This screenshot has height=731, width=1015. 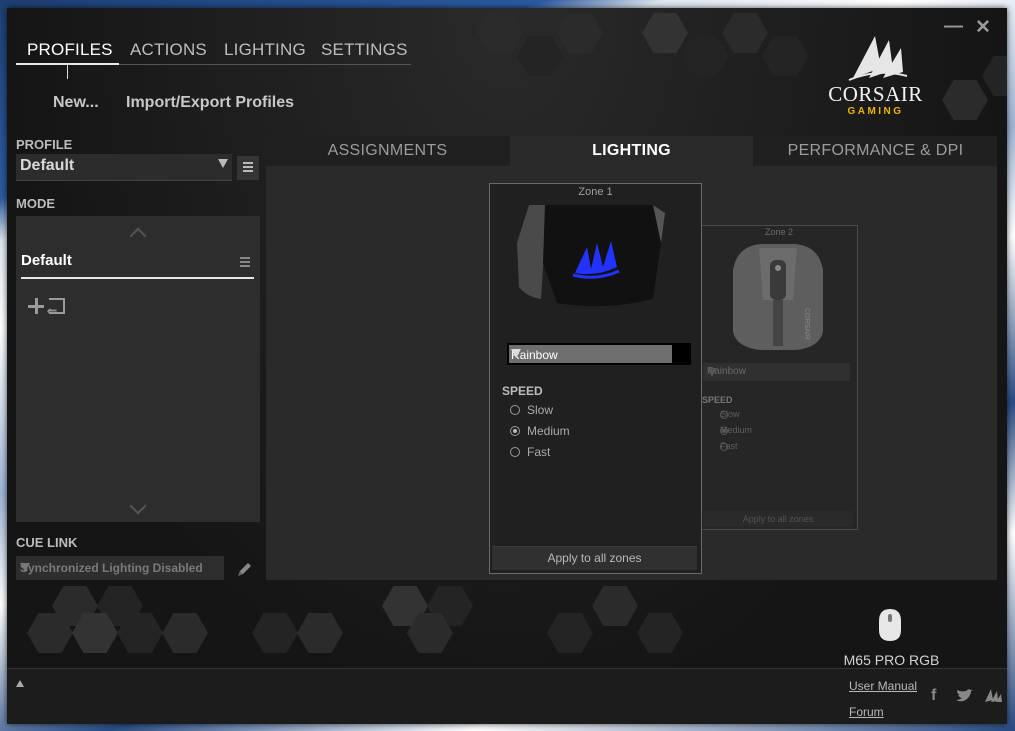 I want to click on tab-lighting: LIGHTING, so click(x=631, y=151).